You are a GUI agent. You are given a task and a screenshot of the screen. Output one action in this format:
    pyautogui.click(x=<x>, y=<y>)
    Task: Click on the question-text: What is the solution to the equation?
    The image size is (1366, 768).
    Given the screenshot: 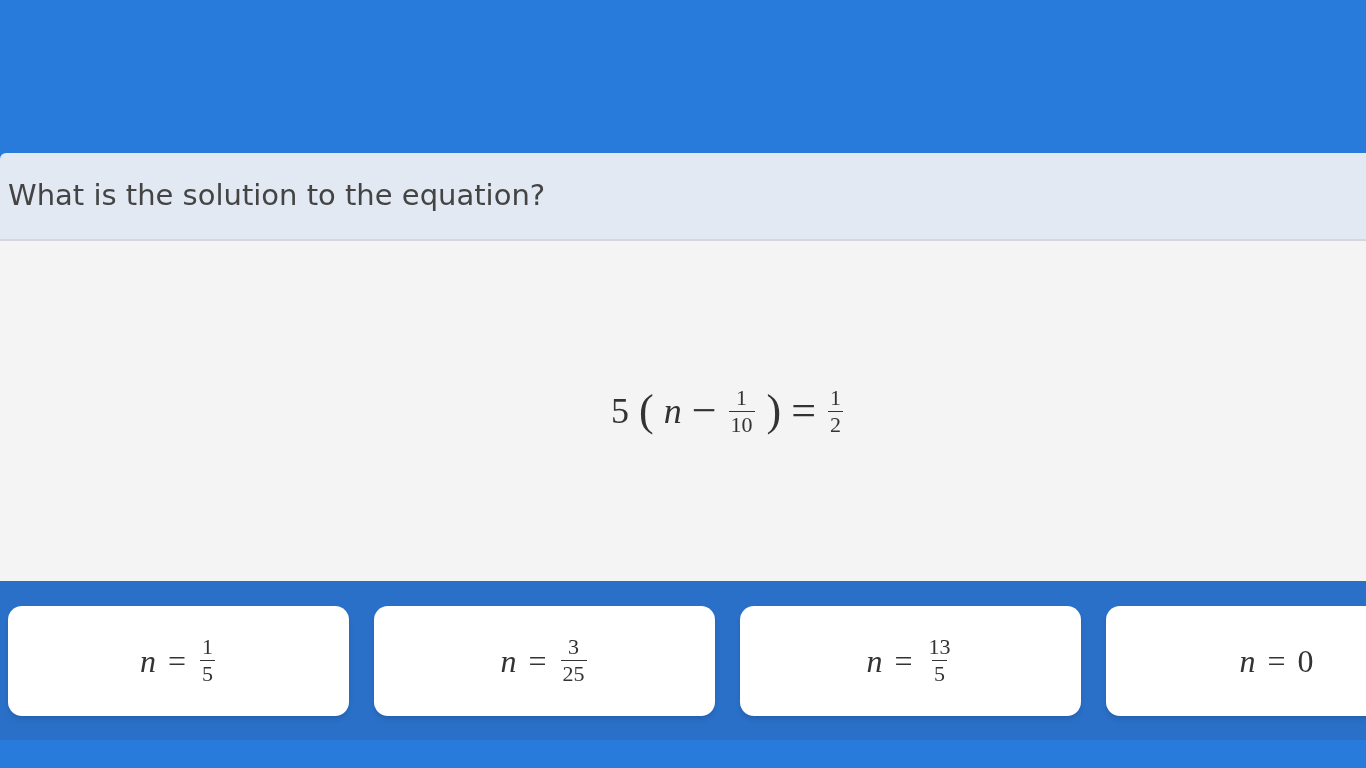 What is the action you would take?
    pyautogui.click(x=277, y=196)
    